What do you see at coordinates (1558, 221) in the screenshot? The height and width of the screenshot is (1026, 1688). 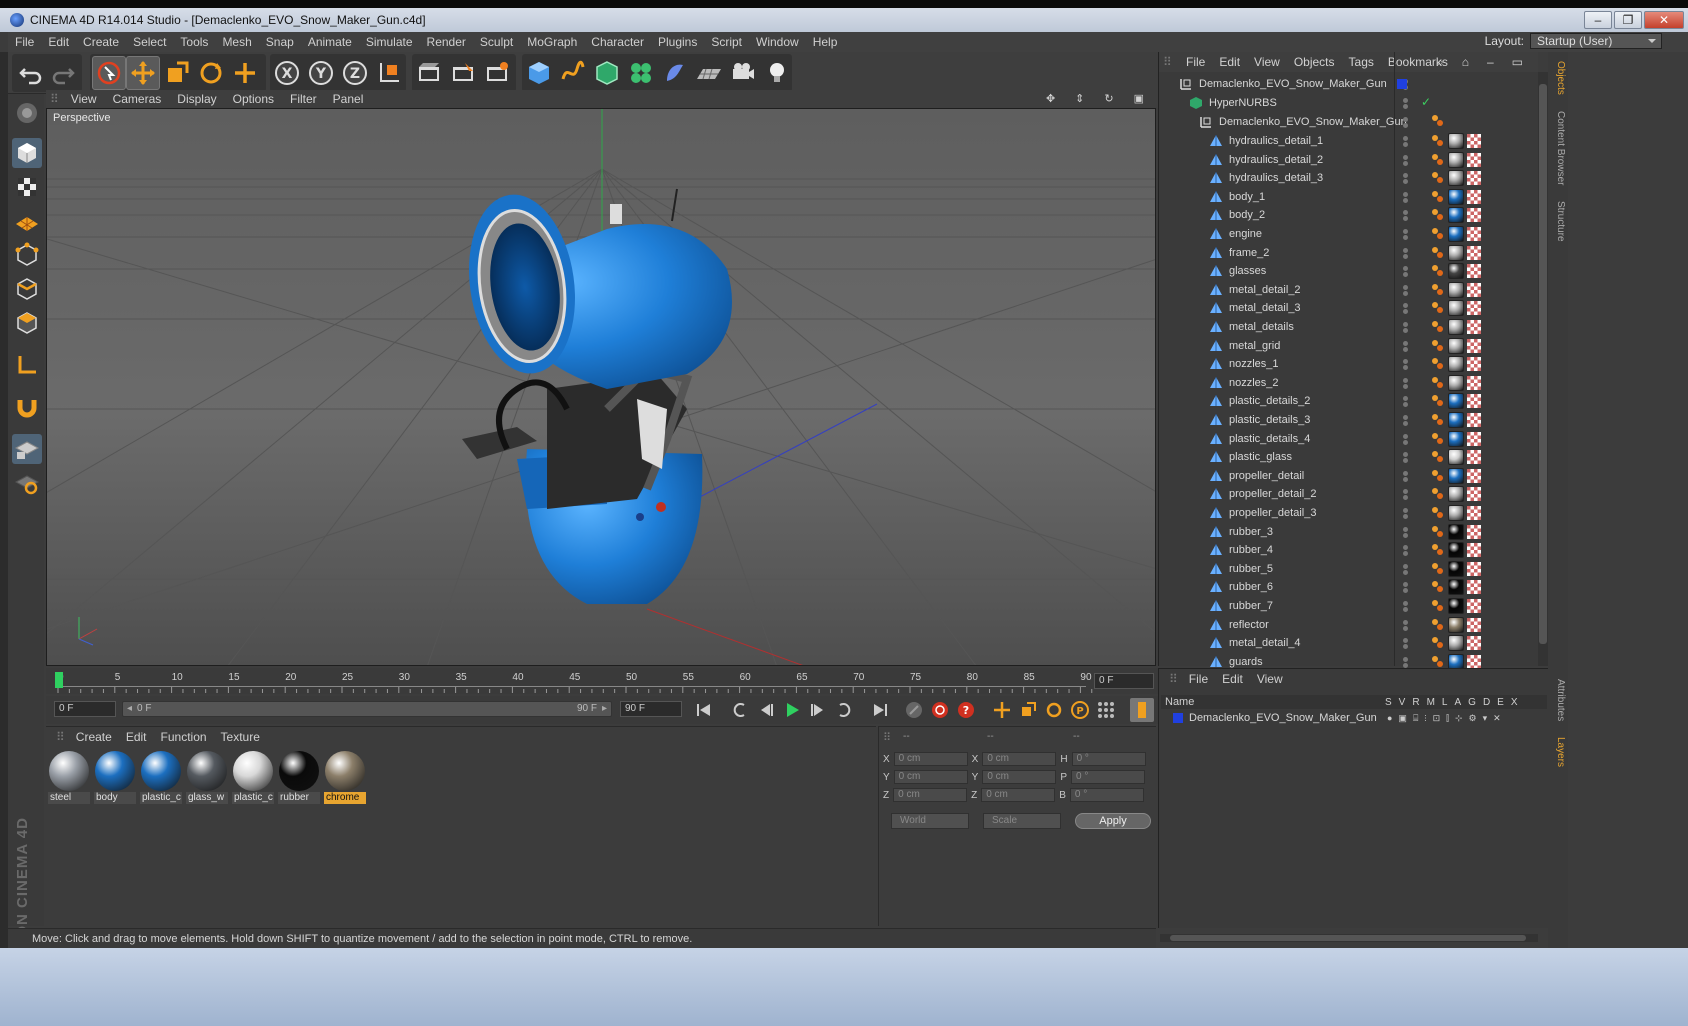 I see `tab-structure: Structure` at bounding box center [1558, 221].